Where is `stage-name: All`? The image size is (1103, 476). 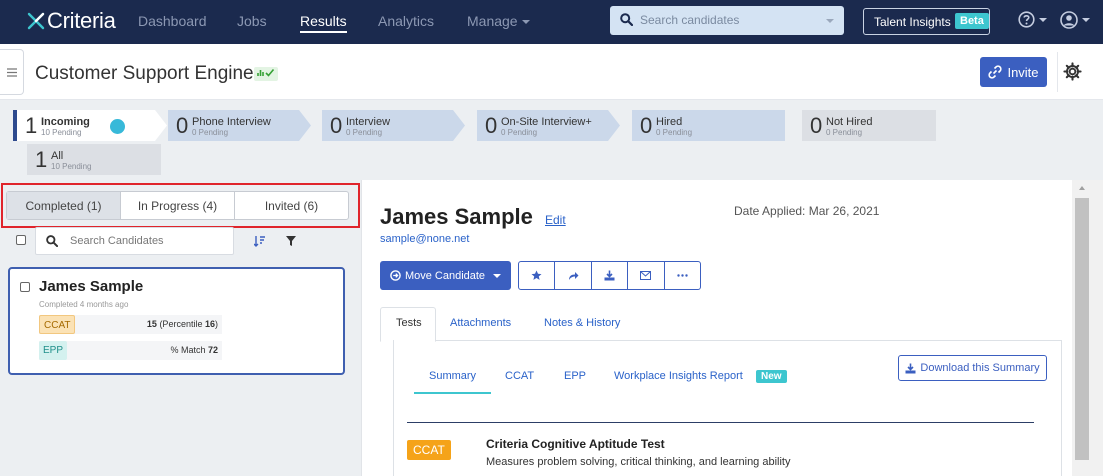 stage-name: All is located at coordinates (57, 156).